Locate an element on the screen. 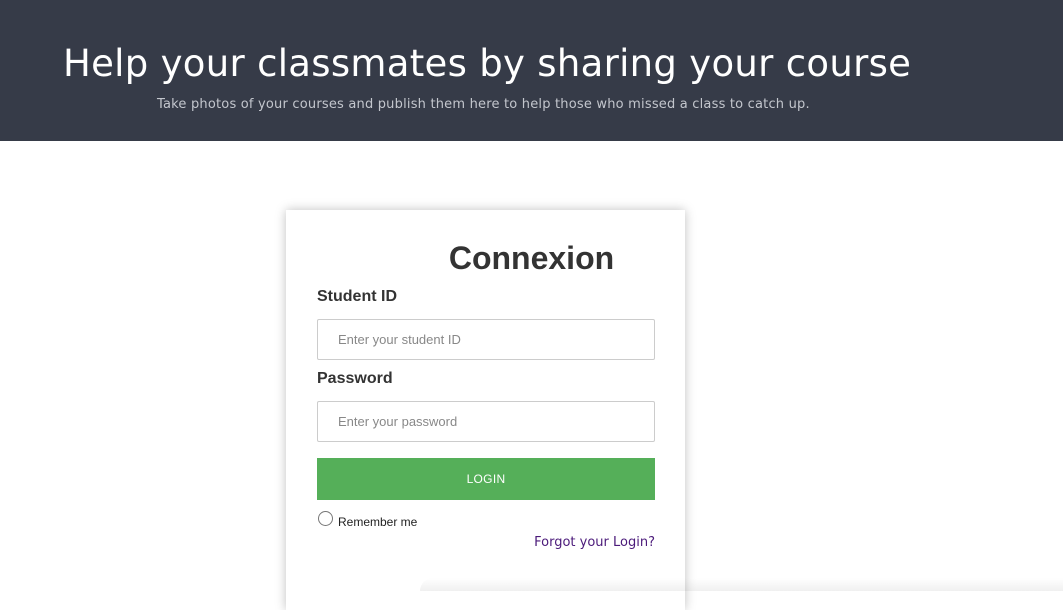 The height and width of the screenshot is (610, 1063). remember-me-option: Remember me is located at coordinates (367, 518).